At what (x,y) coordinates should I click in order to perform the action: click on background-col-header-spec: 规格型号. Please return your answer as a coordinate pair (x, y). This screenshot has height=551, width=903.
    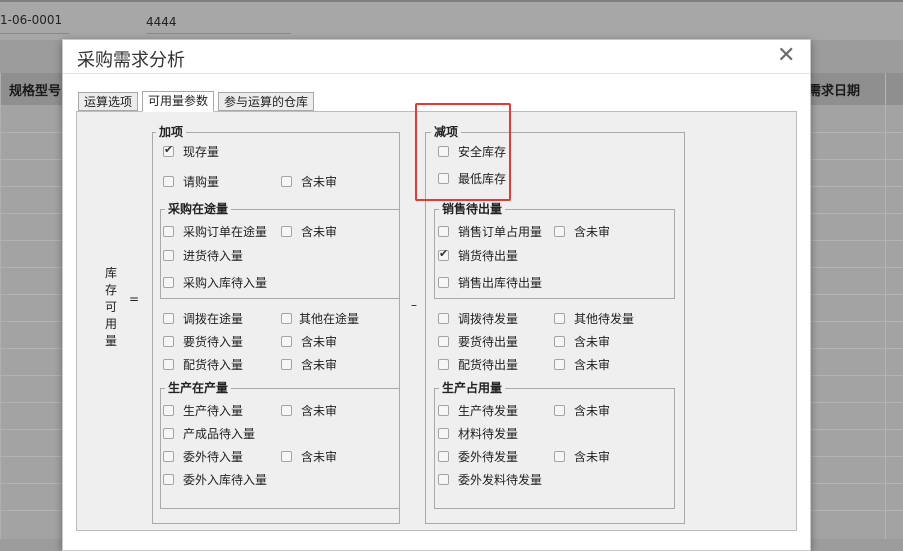
    Looking at the image, I should click on (35, 91).